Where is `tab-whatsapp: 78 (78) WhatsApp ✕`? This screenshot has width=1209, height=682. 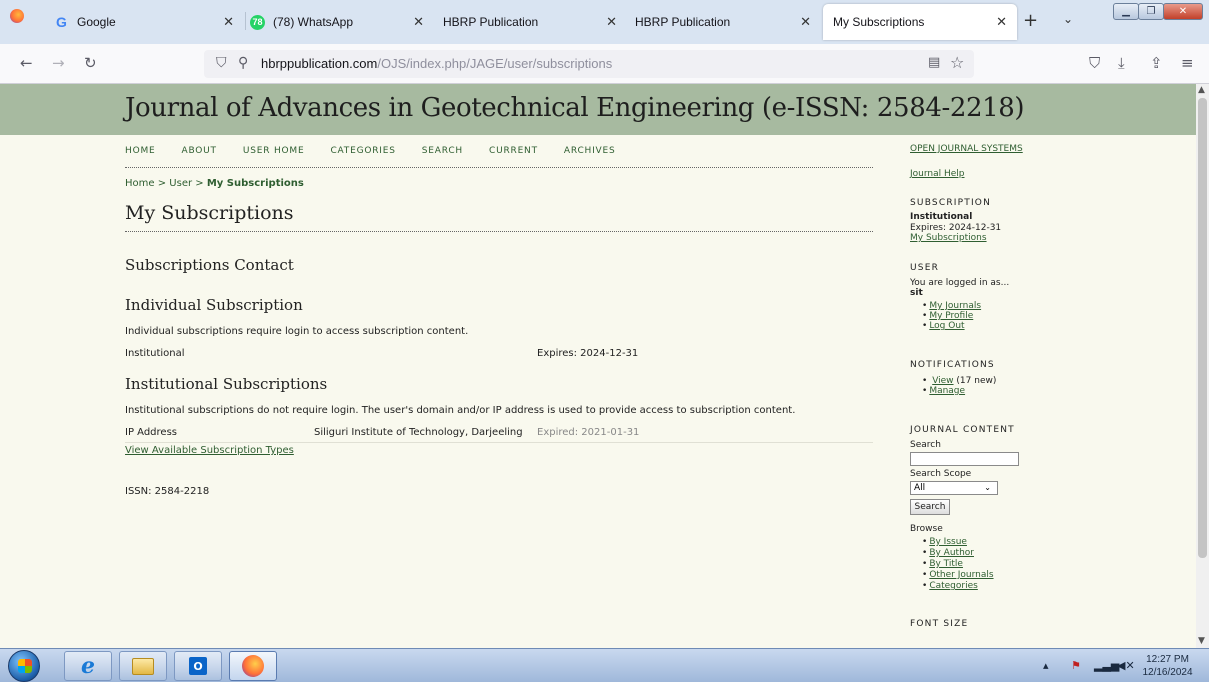 tab-whatsapp: 78 (78) WhatsApp ✕ is located at coordinates (337, 22).